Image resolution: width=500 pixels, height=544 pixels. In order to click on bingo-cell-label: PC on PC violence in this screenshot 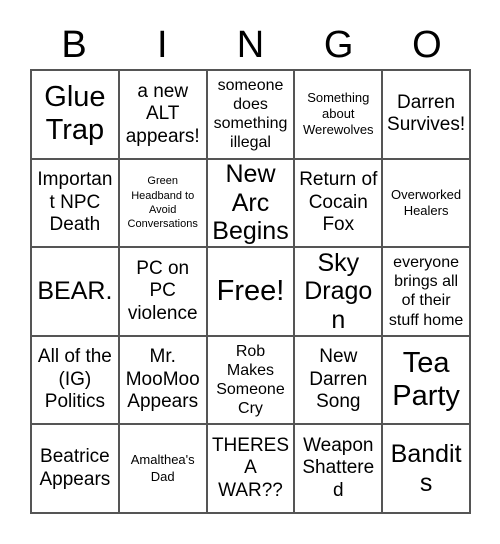, I will do `click(162, 290)`.